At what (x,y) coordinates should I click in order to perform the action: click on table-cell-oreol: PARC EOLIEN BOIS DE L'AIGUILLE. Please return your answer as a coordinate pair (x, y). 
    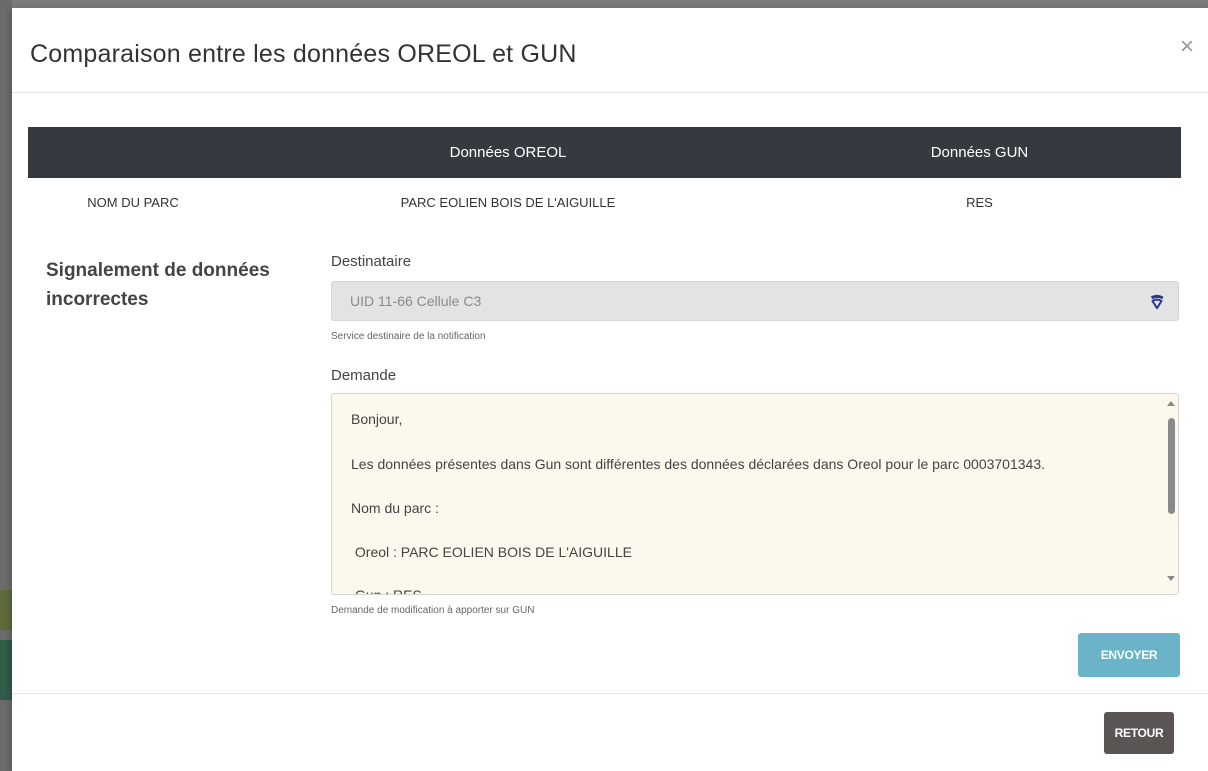
    Looking at the image, I should click on (508, 202).